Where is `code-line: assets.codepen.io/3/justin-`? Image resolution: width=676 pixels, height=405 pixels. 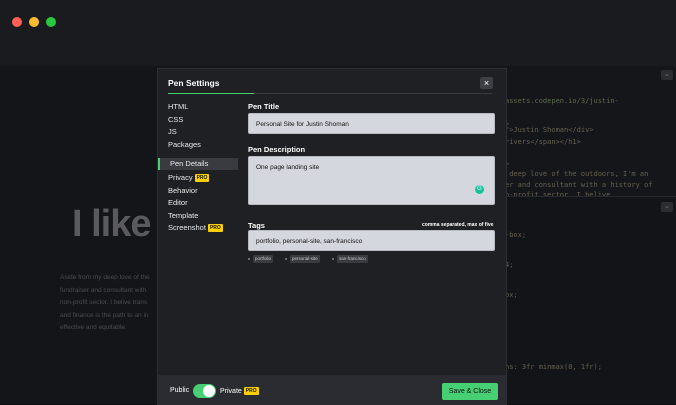 code-line: assets.codepen.io/3/justin- is located at coordinates (562, 101).